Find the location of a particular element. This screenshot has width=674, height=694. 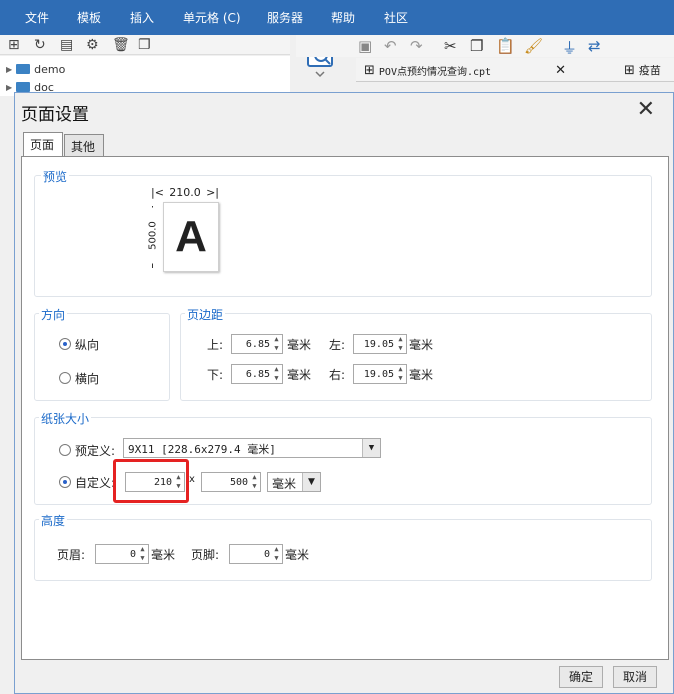

cancel-button: 取消 is located at coordinates (635, 677).